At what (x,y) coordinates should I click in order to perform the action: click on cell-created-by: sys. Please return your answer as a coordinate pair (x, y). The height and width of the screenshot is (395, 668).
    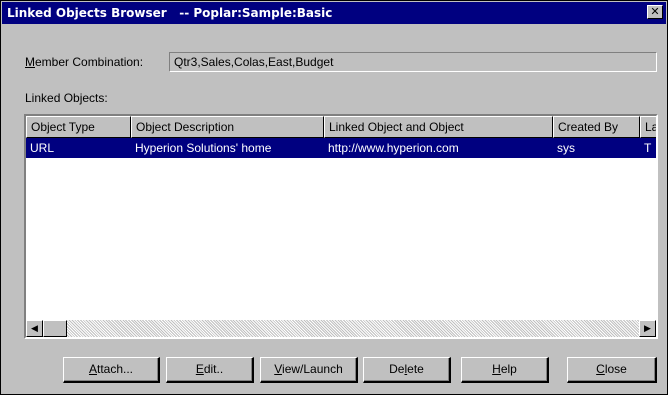
    Looking at the image, I should click on (566, 148).